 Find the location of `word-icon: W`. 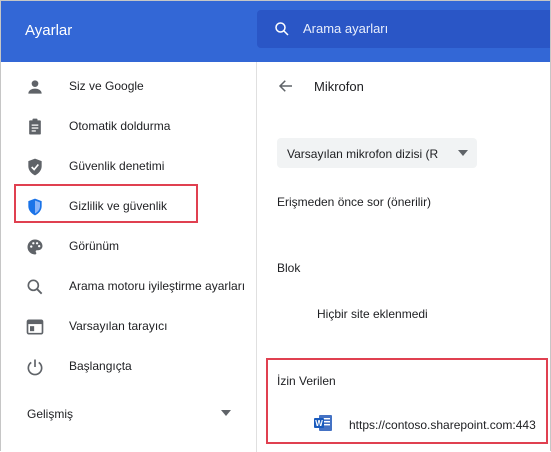

word-icon: W is located at coordinates (323, 423).